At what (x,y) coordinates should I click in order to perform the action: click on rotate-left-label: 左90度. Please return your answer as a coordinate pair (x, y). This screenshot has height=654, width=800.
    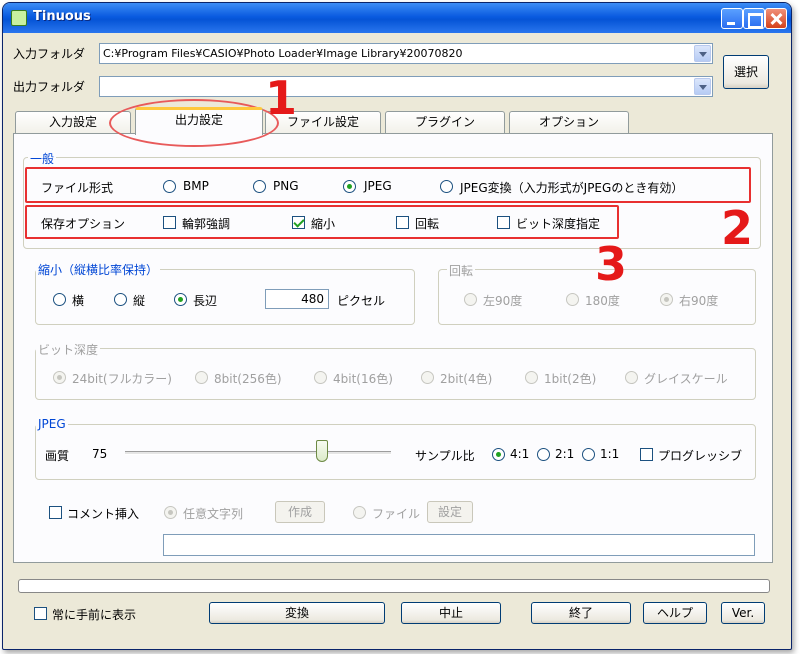
    Looking at the image, I should click on (503, 301).